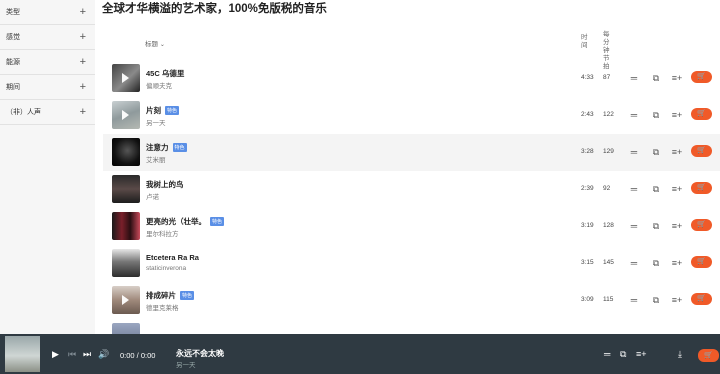 The width and height of the screenshot is (720, 374). I want to click on track-bpm: 129, so click(608, 151).